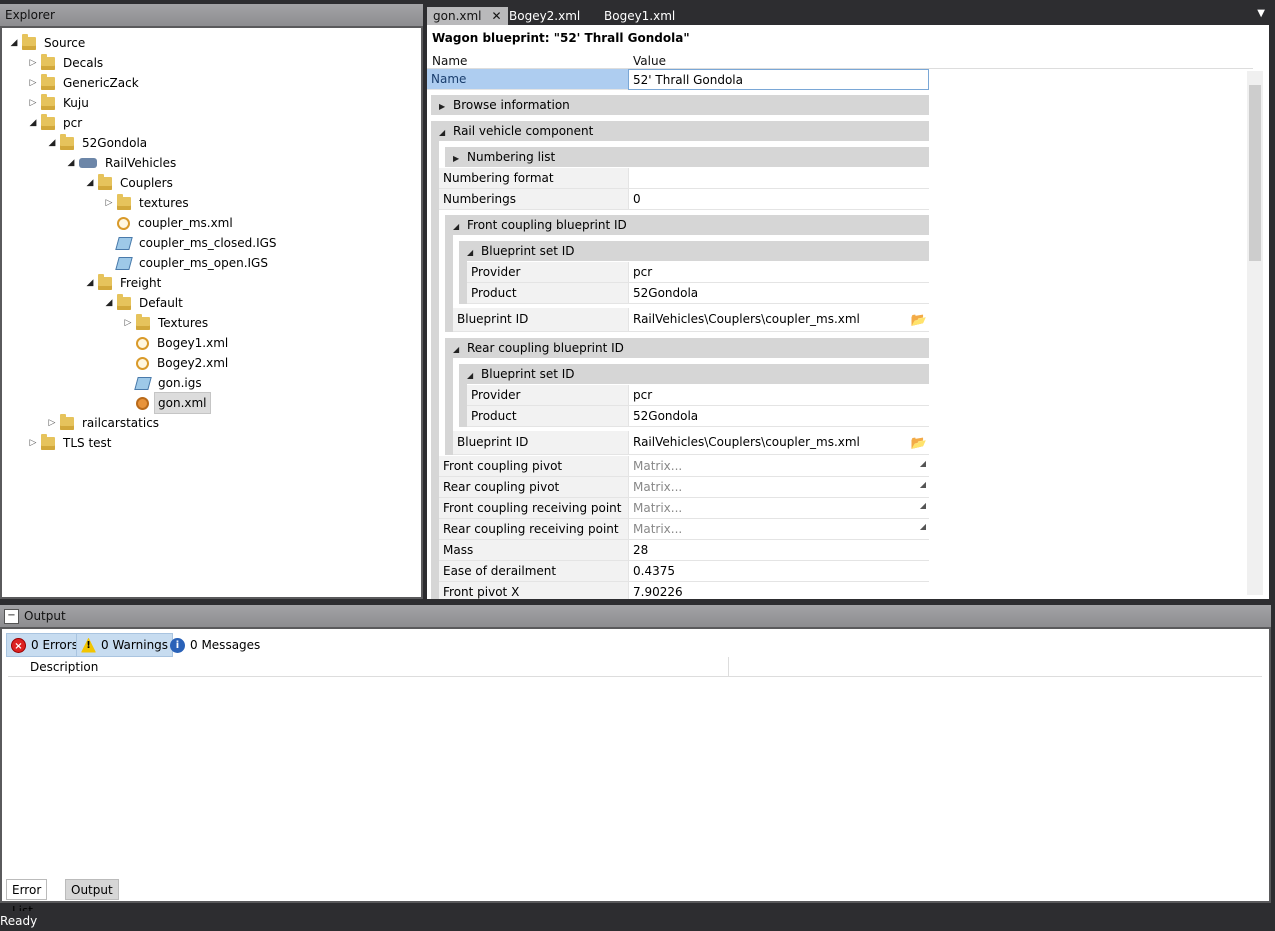 This screenshot has height=931, width=1275. What do you see at coordinates (27, 898) in the screenshot?
I see `tab-error-list: Error List` at bounding box center [27, 898].